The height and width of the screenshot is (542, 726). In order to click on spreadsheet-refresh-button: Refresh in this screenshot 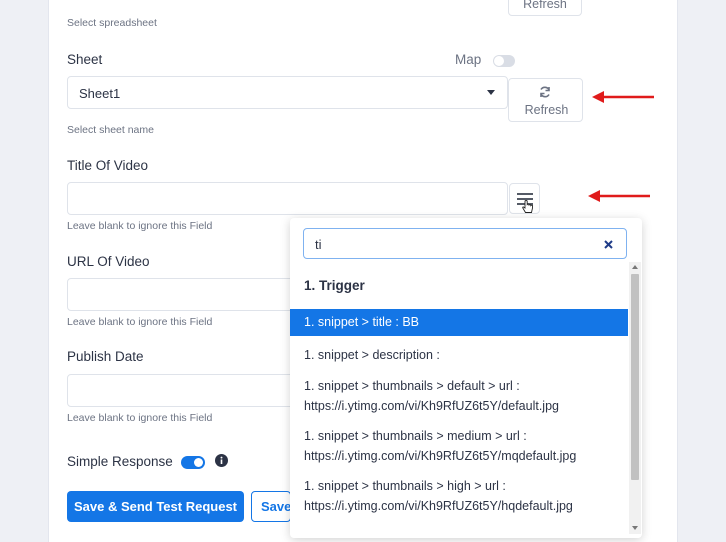, I will do `click(545, 8)`.